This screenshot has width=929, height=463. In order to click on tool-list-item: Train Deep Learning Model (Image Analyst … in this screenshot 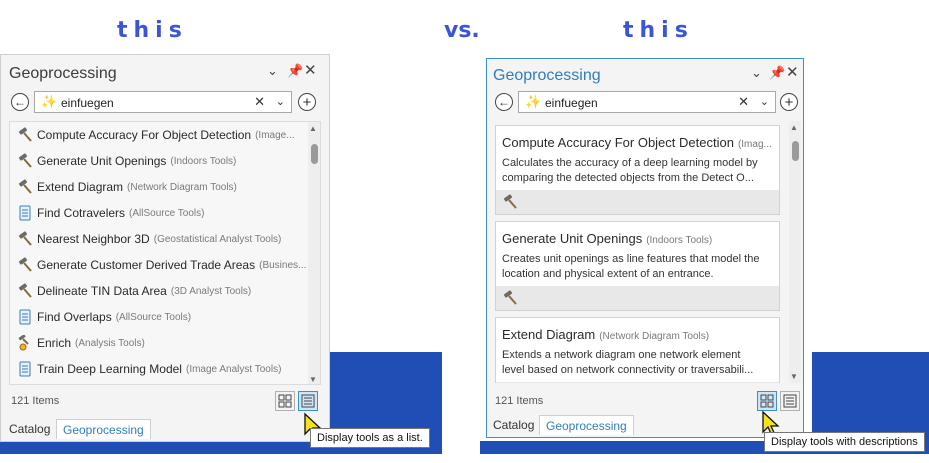, I will do `click(165, 369)`.